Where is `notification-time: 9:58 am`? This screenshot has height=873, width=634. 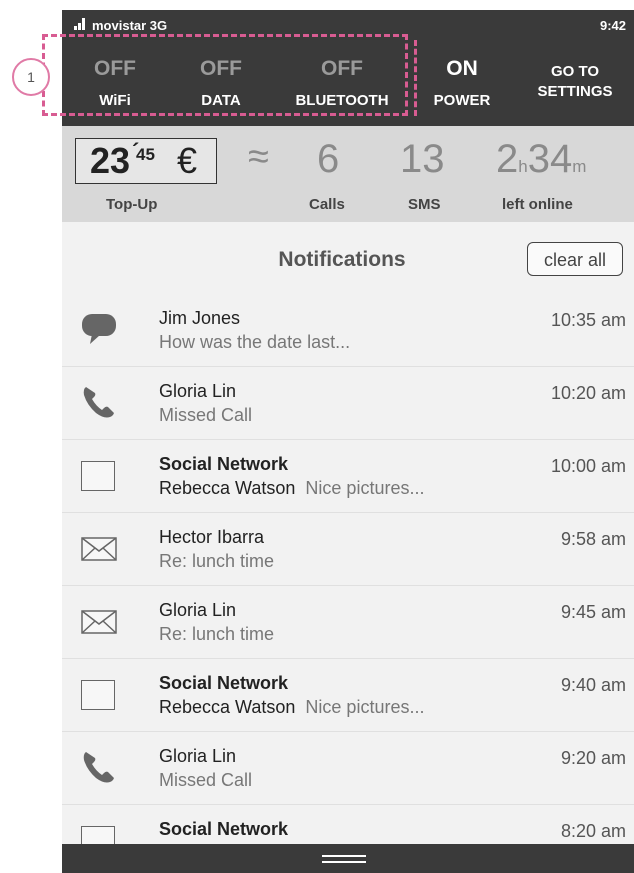
notification-time: 9:58 am is located at coordinates (593, 539).